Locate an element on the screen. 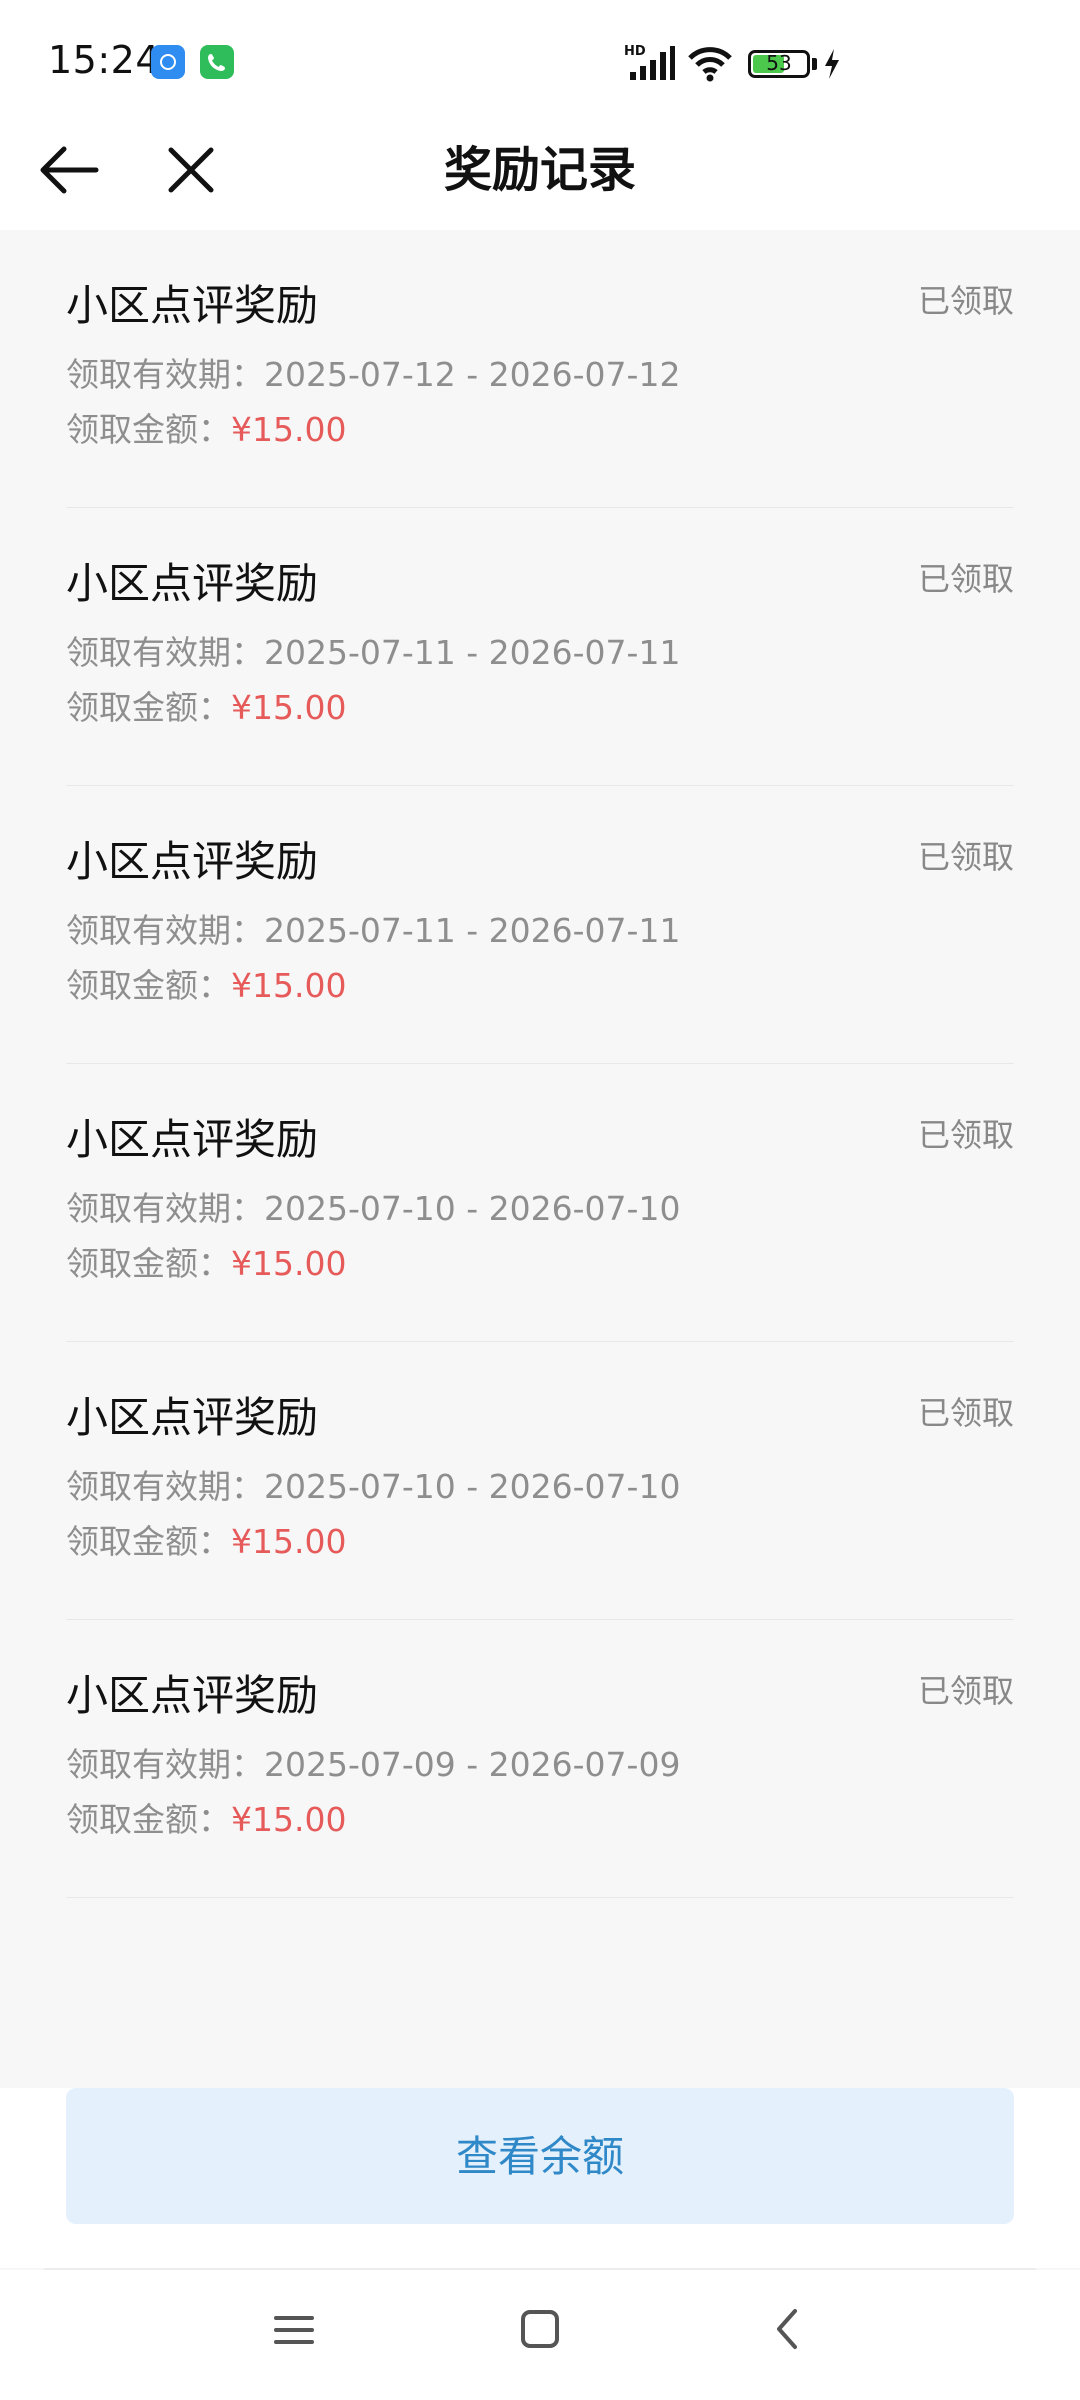 Image resolution: width=1080 pixels, height=2400 pixels. status-time: 15:24 is located at coordinates (104, 60).